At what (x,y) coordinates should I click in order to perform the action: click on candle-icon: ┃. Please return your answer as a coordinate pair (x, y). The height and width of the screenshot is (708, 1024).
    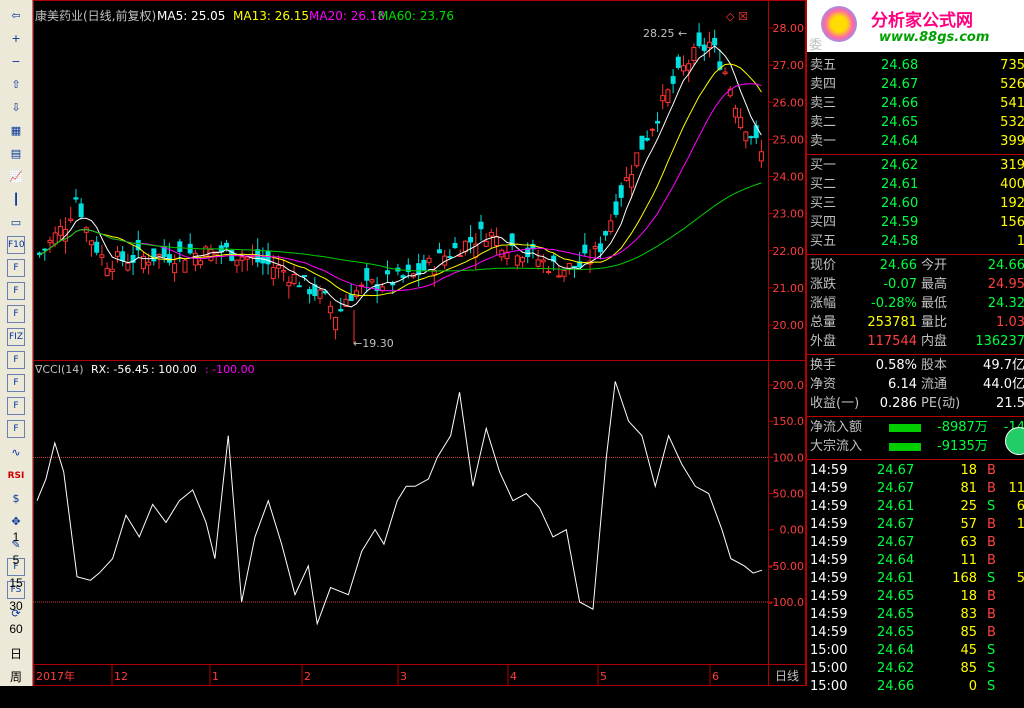
    Looking at the image, I should click on (16, 200).